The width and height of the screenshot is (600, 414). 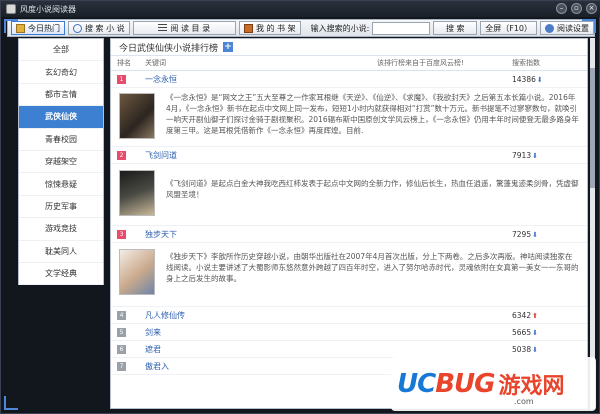 What do you see at coordinates (61, 229) in the screenshot?
I see `sidebar-item-gaming: 游戏竞技` at bounding box center [61, 229].